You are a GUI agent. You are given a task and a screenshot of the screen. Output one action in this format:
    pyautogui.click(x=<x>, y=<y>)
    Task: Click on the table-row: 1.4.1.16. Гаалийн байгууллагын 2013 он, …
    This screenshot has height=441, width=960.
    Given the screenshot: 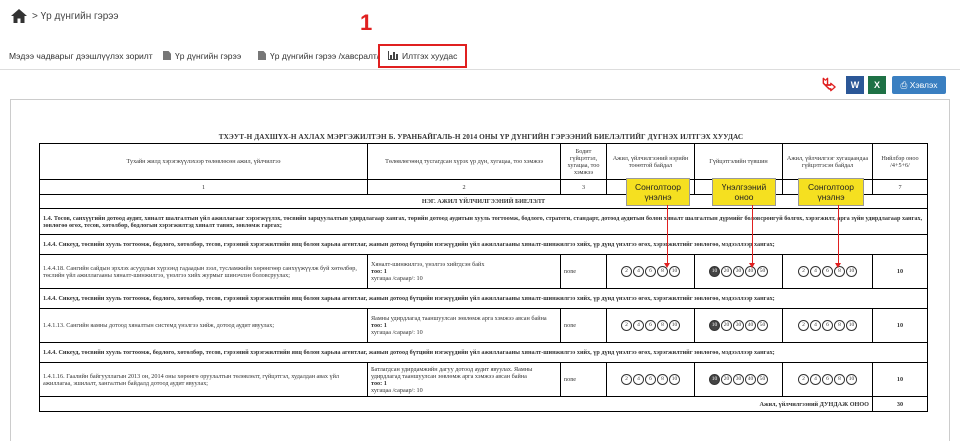 What is the action you would take?
    pyautogui.click(x=483, y=379)
    